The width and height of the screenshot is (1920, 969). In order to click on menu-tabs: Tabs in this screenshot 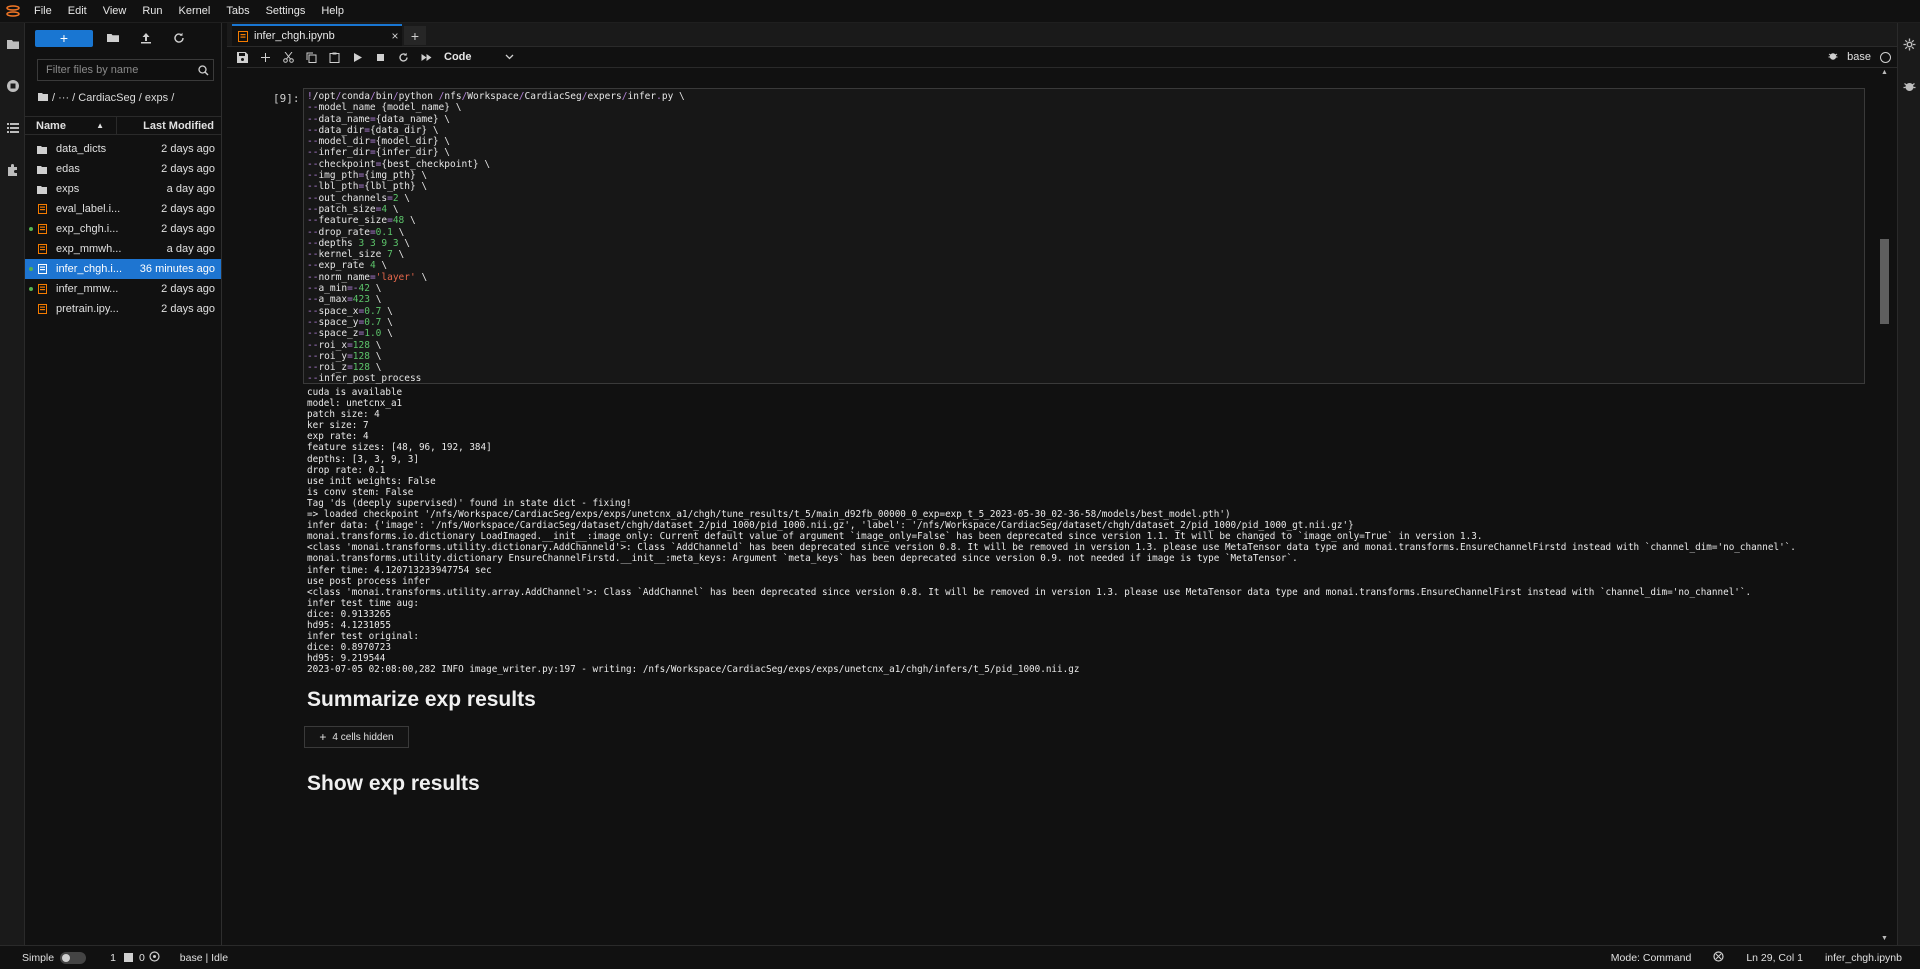, I will do `click(237, 11)`.